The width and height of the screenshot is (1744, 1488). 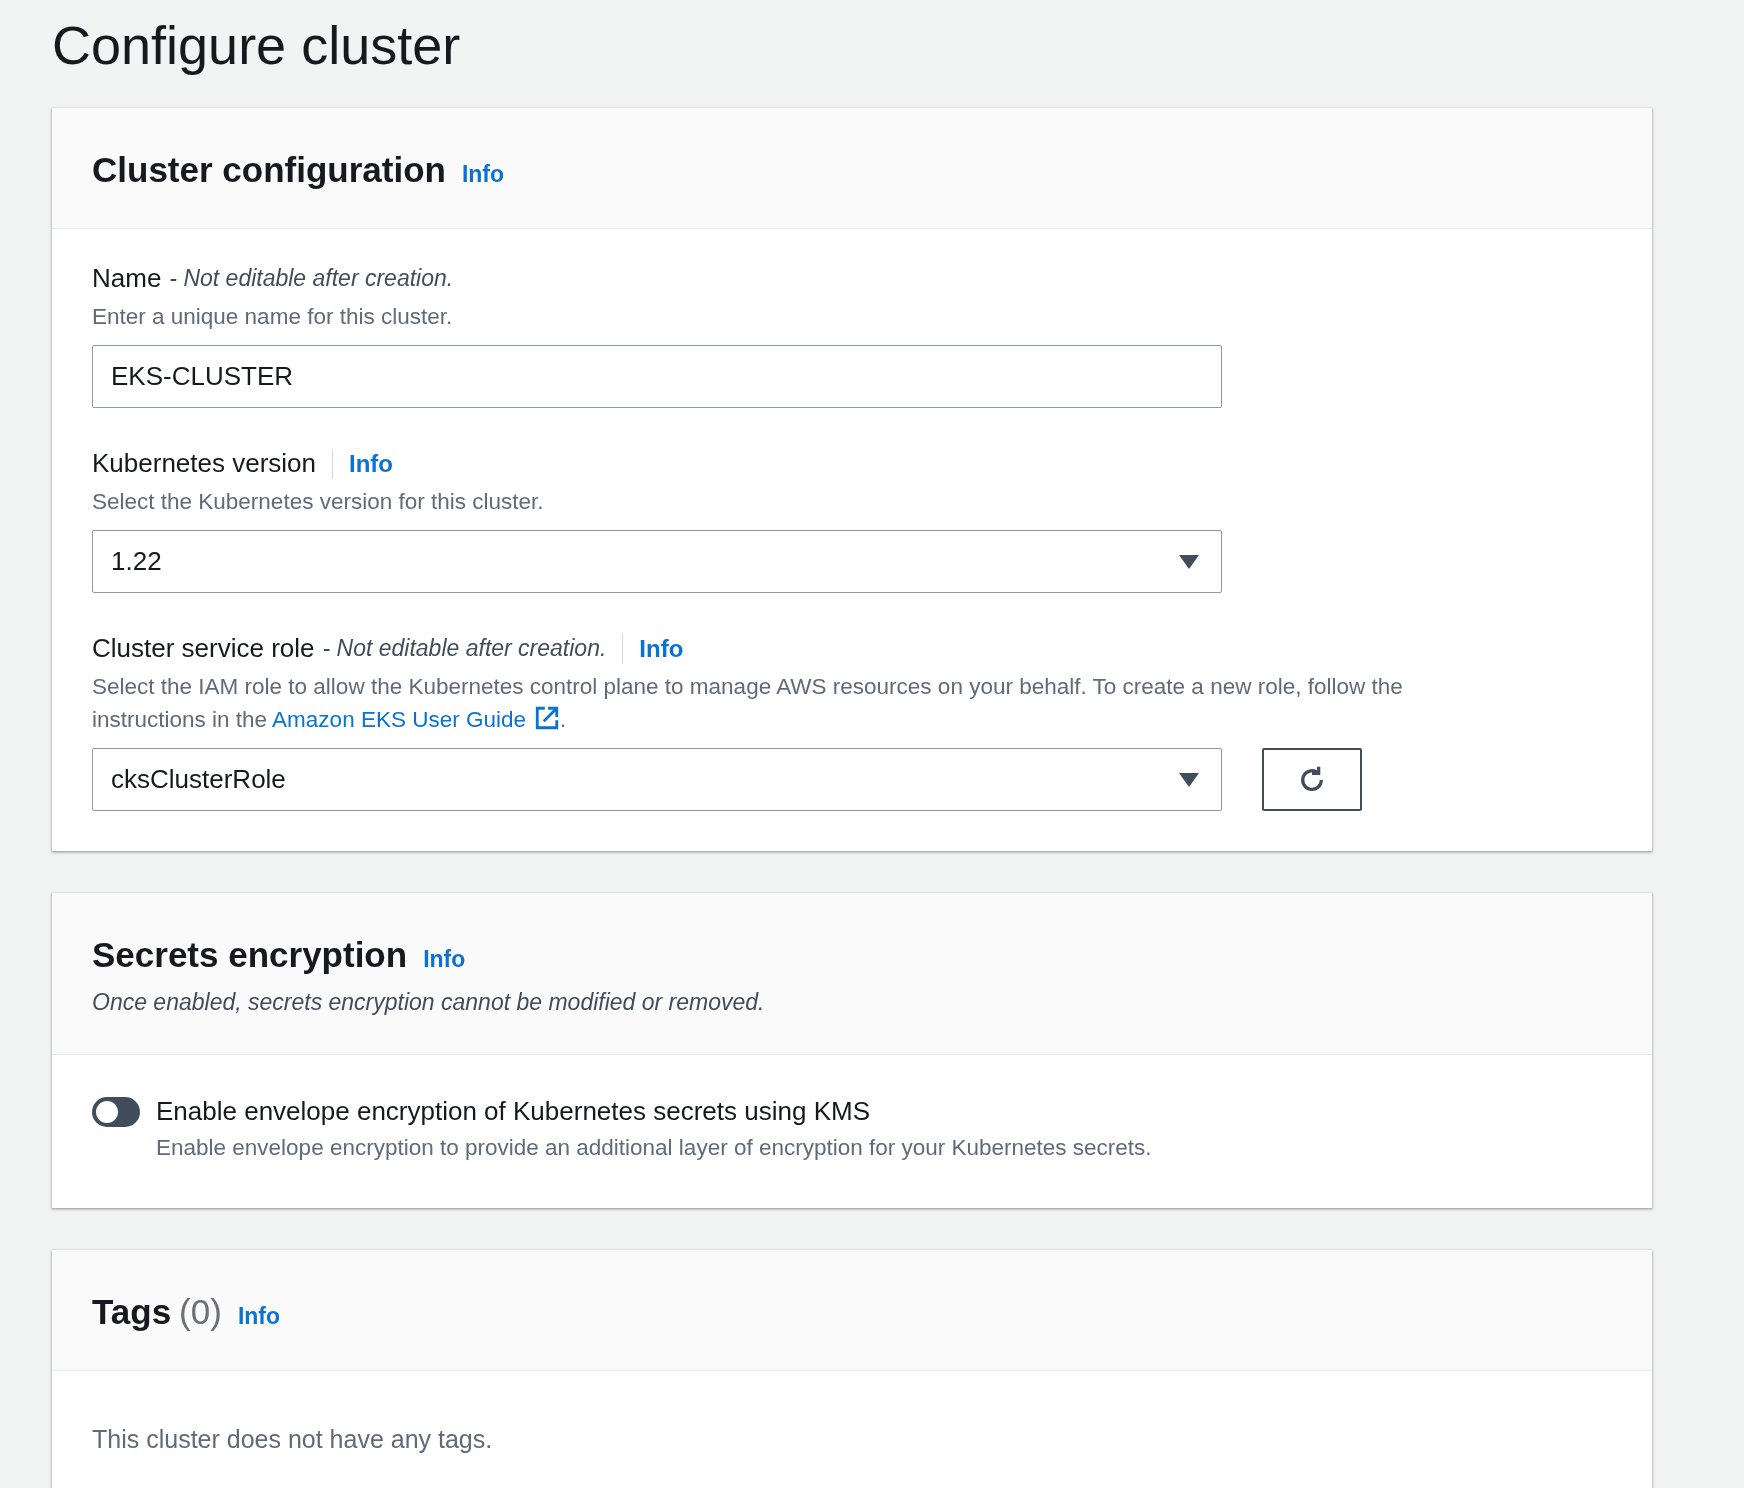 I want to click on panel-title: Secrets encryption, so click(x=250, y=955).